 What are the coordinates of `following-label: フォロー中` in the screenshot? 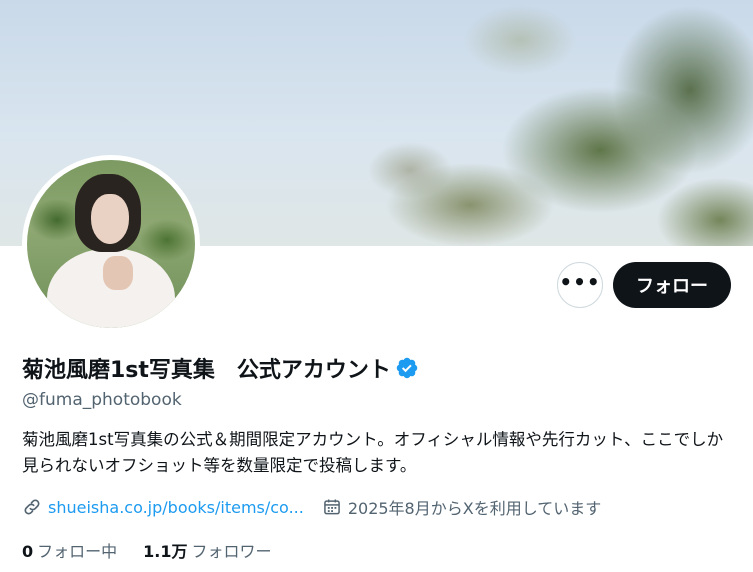 It's located at (77, 551).